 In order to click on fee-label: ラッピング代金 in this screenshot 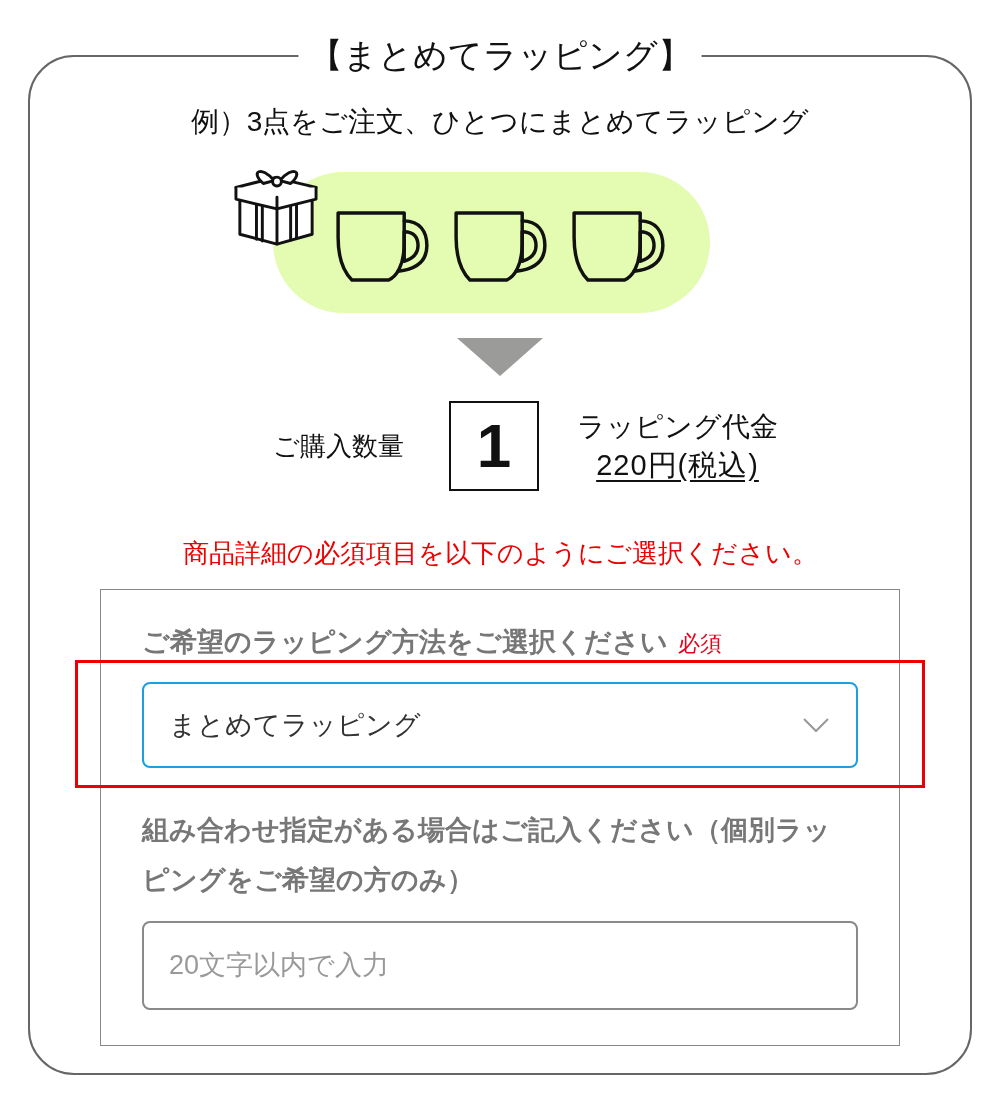, I will do `click(677, 427)`.